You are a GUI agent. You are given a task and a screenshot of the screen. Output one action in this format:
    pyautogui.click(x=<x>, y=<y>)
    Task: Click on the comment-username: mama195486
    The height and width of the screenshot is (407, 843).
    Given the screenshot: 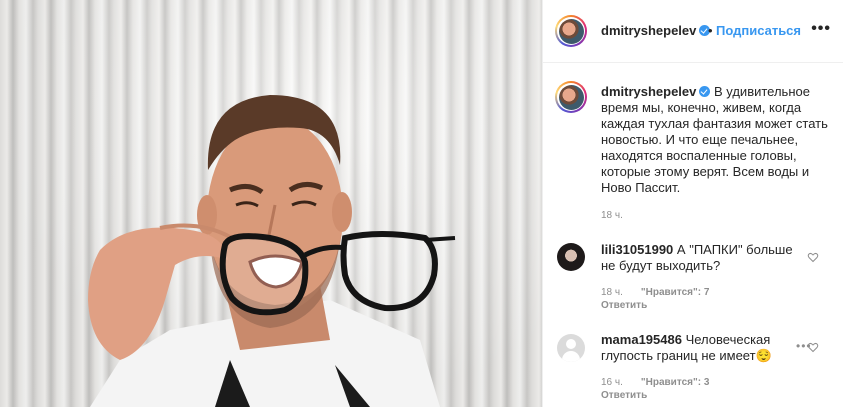 What is the action you would take?
    pyautogui.click(x=641, y=339)
    